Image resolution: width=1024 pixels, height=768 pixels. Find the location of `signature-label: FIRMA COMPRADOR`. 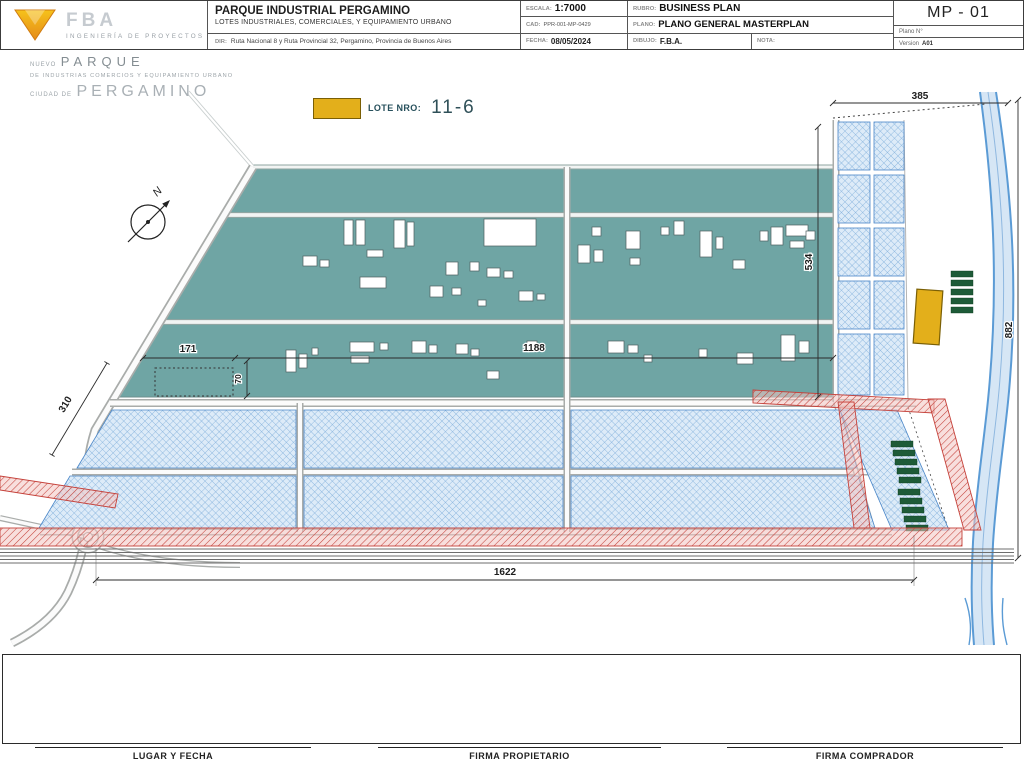

signature-label: FIRMA COMPRADOR is located at coordinates (865, 756).